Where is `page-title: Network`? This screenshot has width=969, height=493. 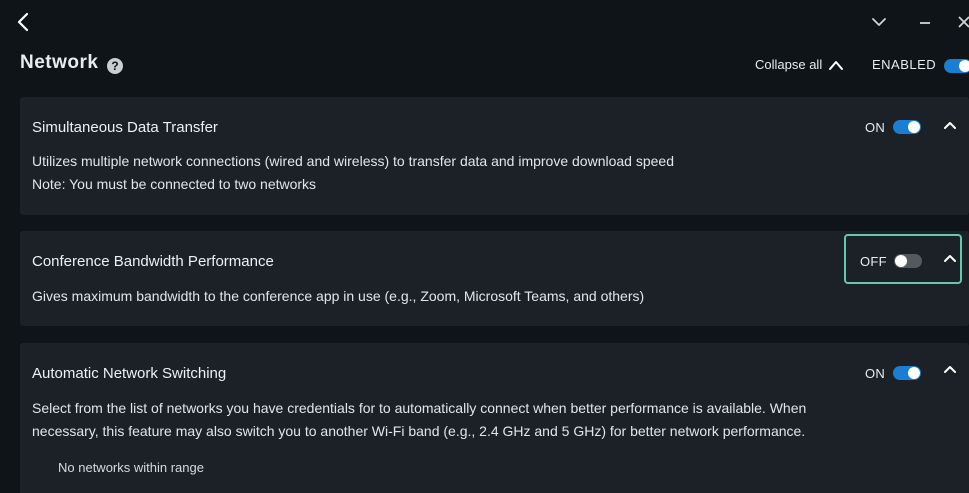
page-title: Network is located at coordinates (59, 62).